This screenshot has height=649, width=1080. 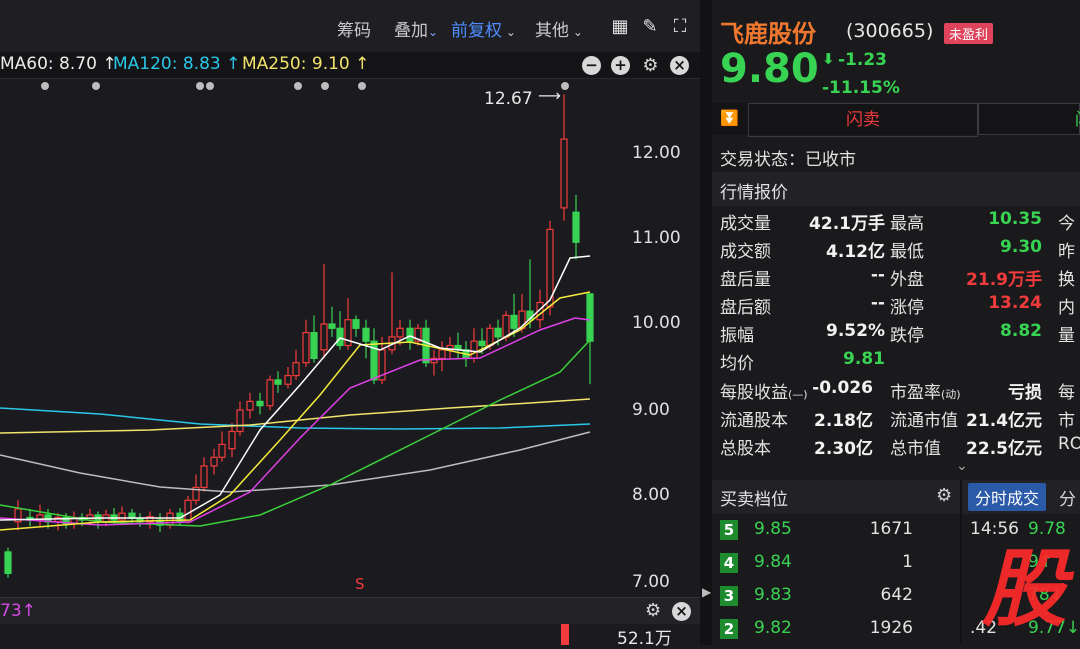 I want to click on fund-value: 22.5亿元, so click(x=1004, y=449).